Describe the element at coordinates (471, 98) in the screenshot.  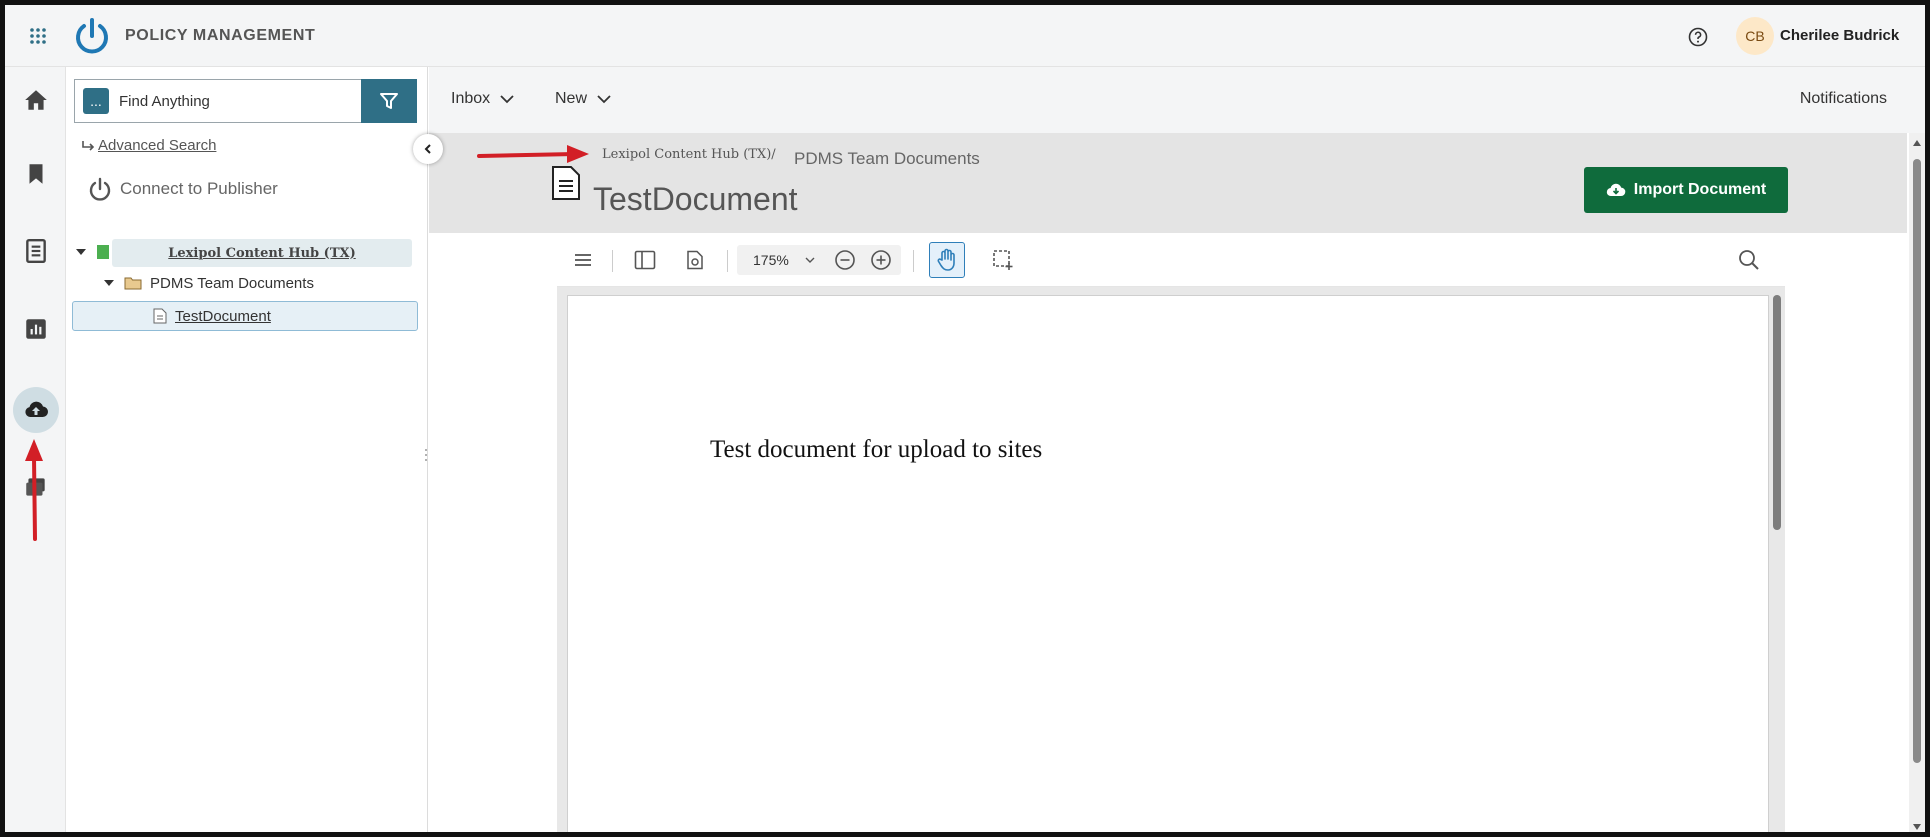
I see `inbox-label: Inbox` at that location.